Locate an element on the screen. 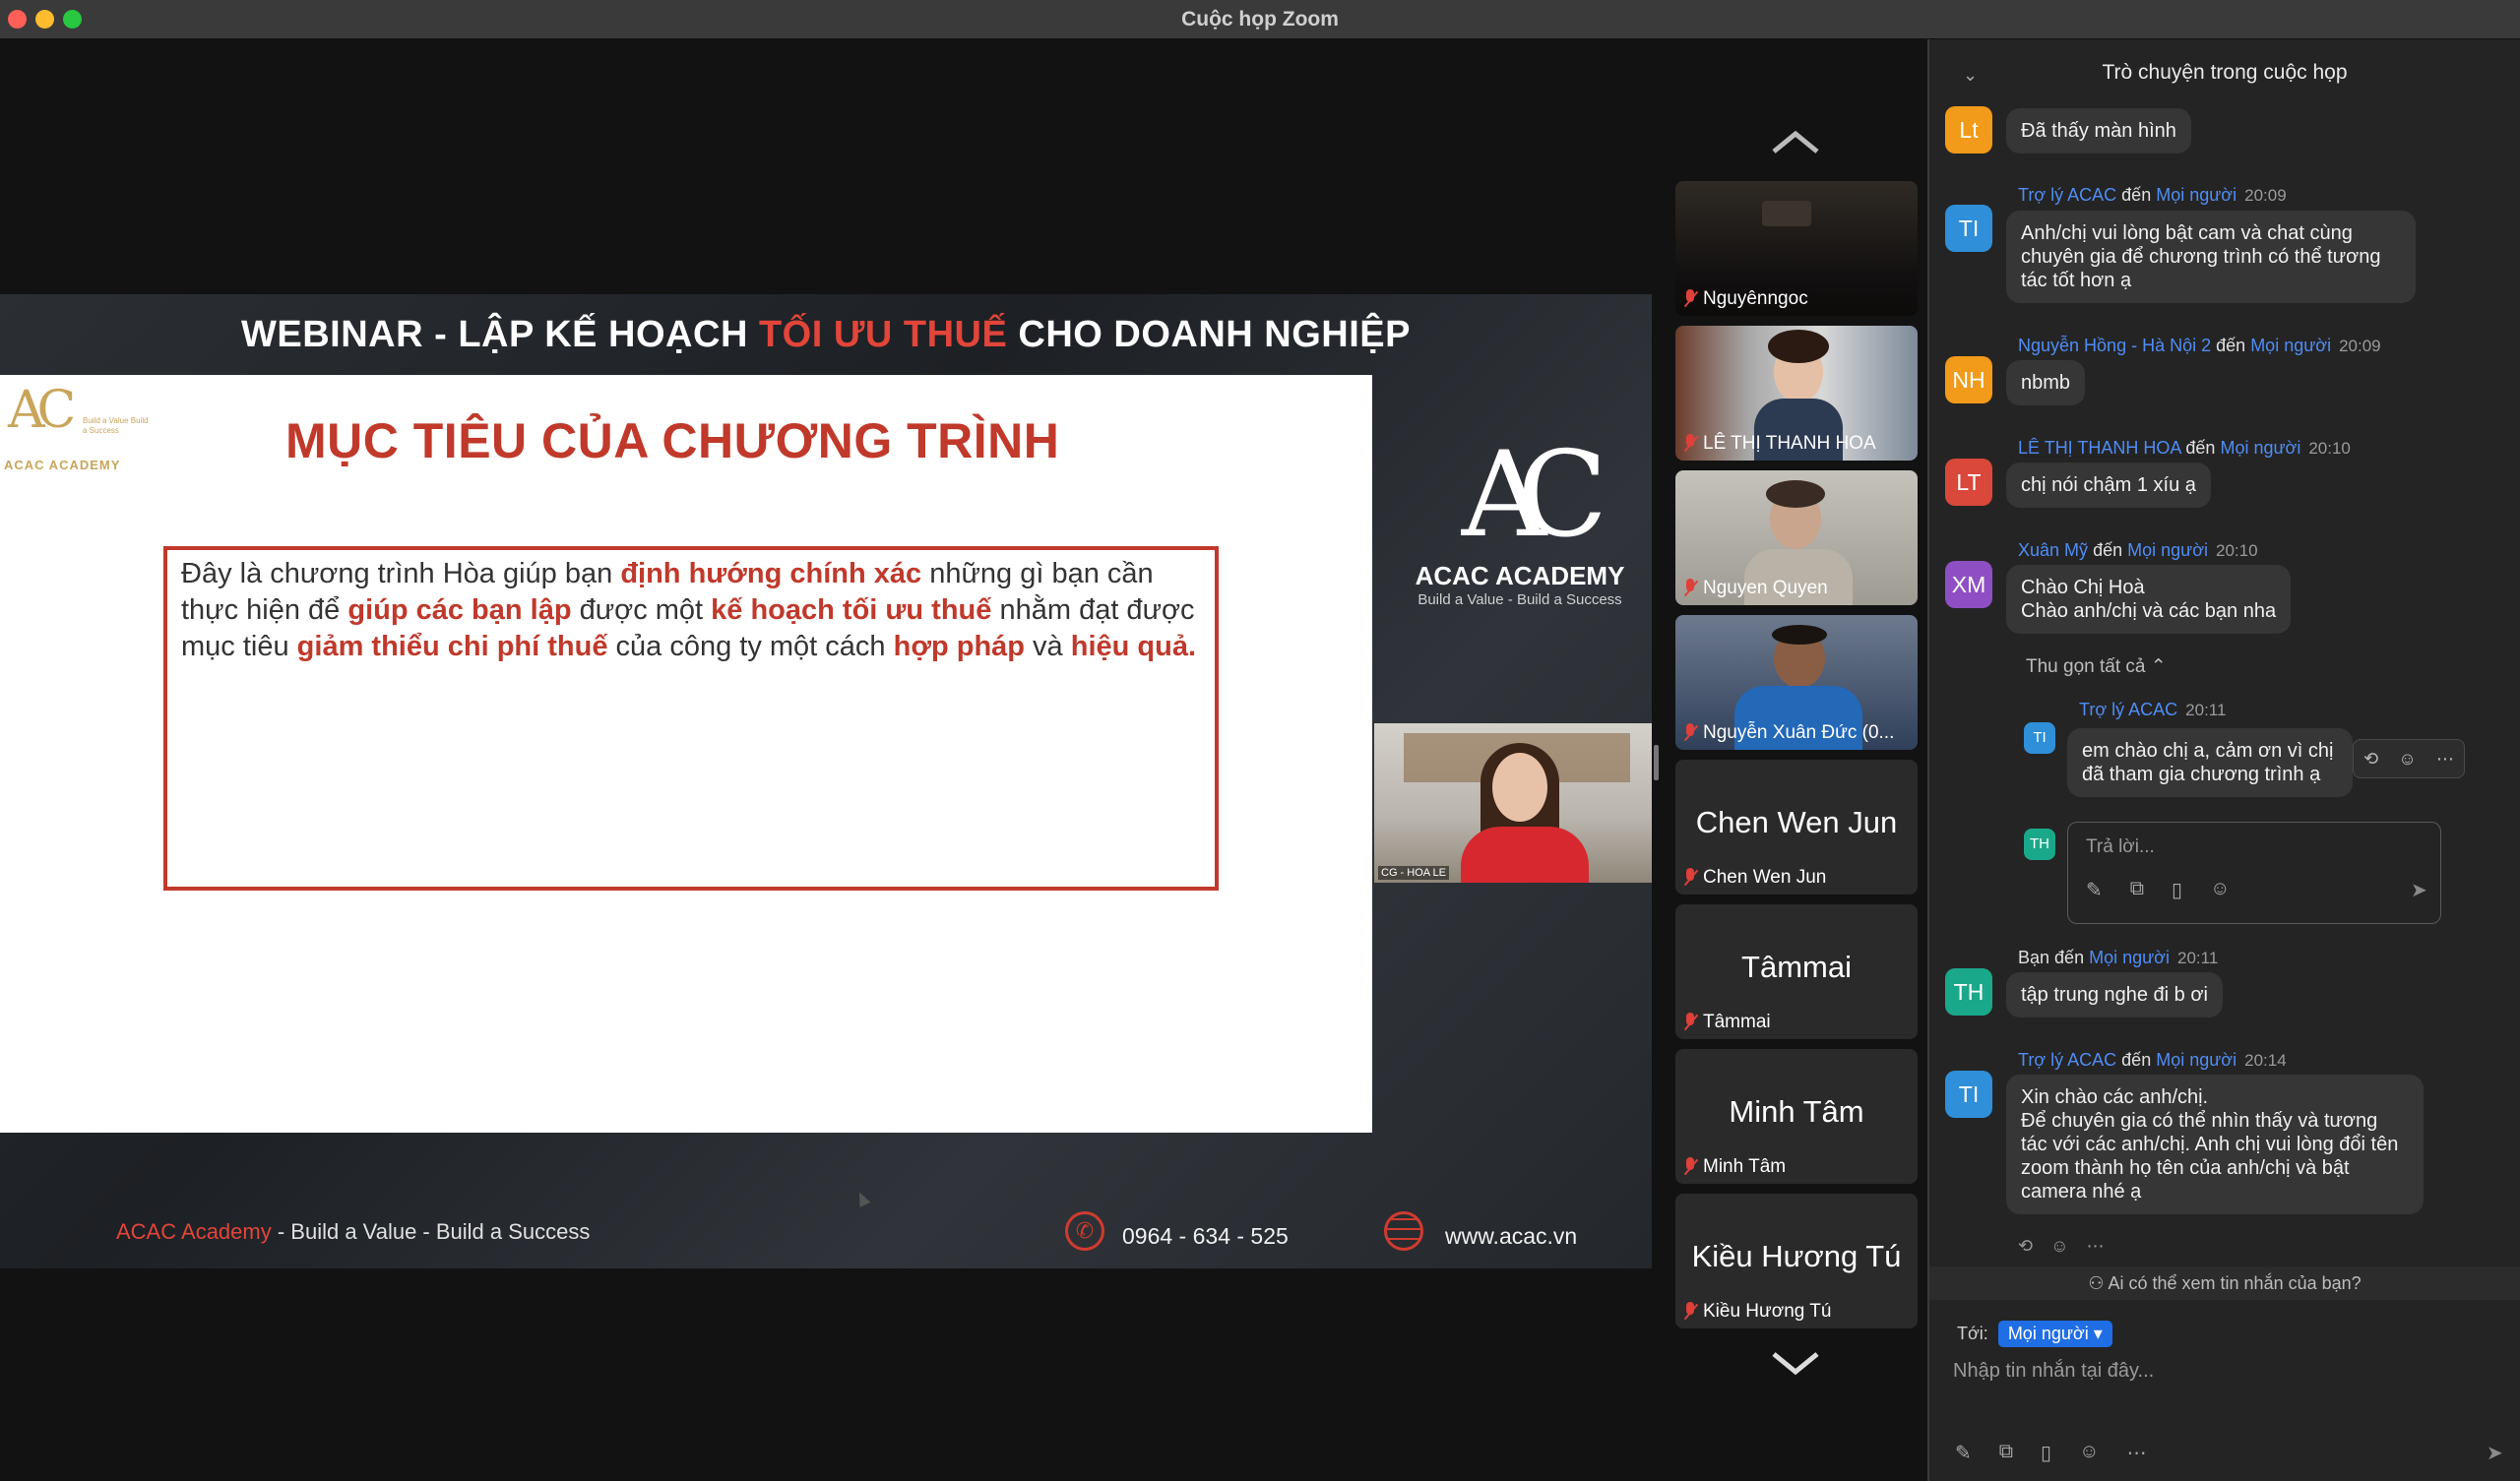 The image size is (2520, 1481). participant-name: LÊ THỊ THANH HOA is located at coordinates (1779, 444).